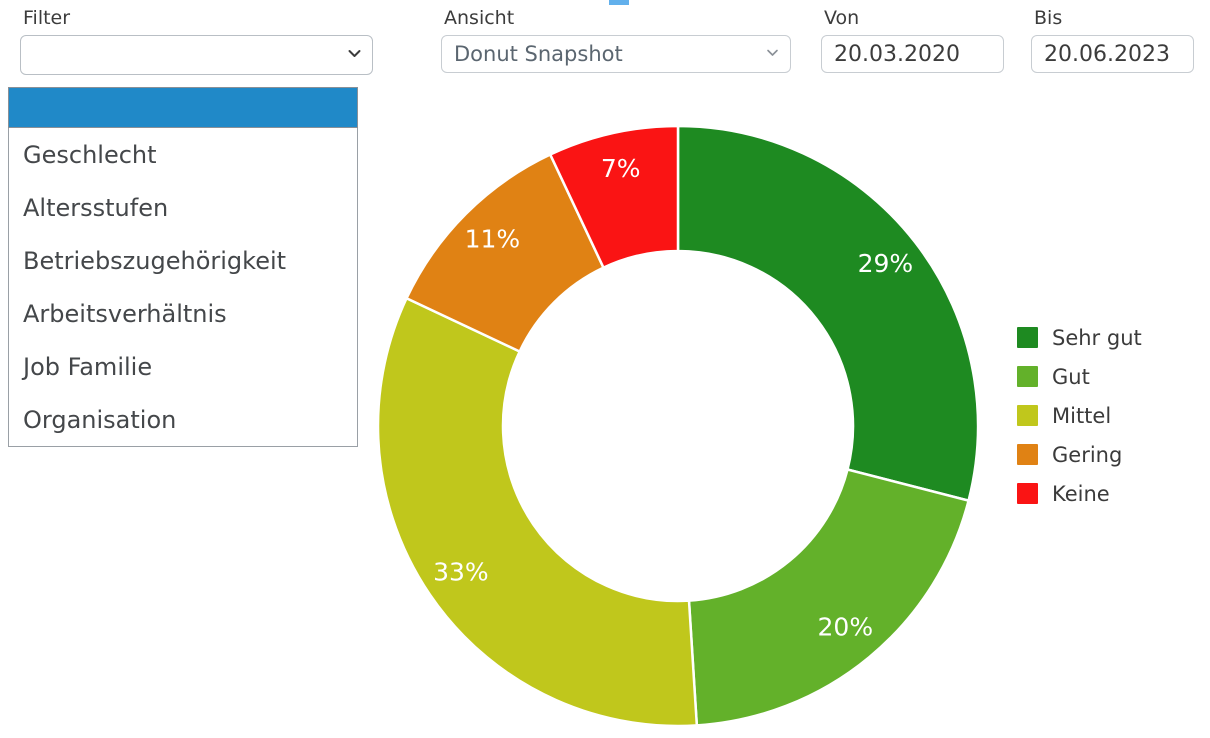 The image size is (1210, 738). I want to click on bis-field-group: Bis 20.06.2023, so click(1112, 40).